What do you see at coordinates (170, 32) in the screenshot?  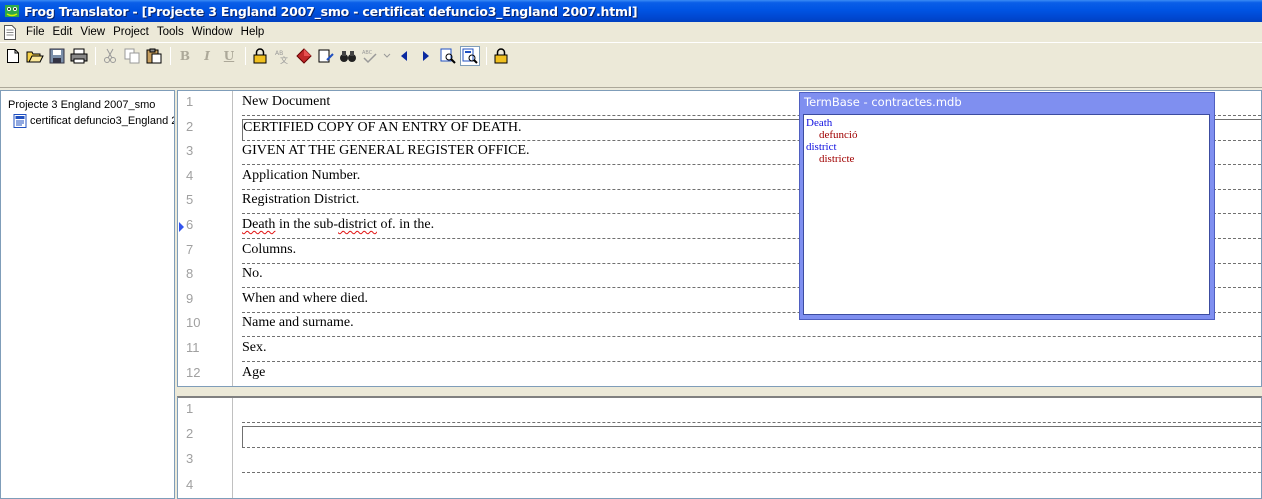 I see `menu-tools: Tools` at bounding box center [170, 32].